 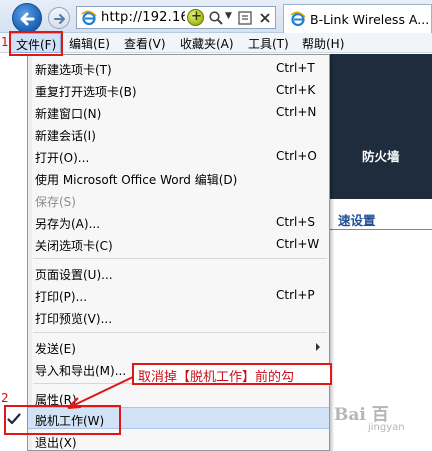 I want to click on annotation-callout: 取消掉【脱机工作】前的勾, so click(x=232, y=374).